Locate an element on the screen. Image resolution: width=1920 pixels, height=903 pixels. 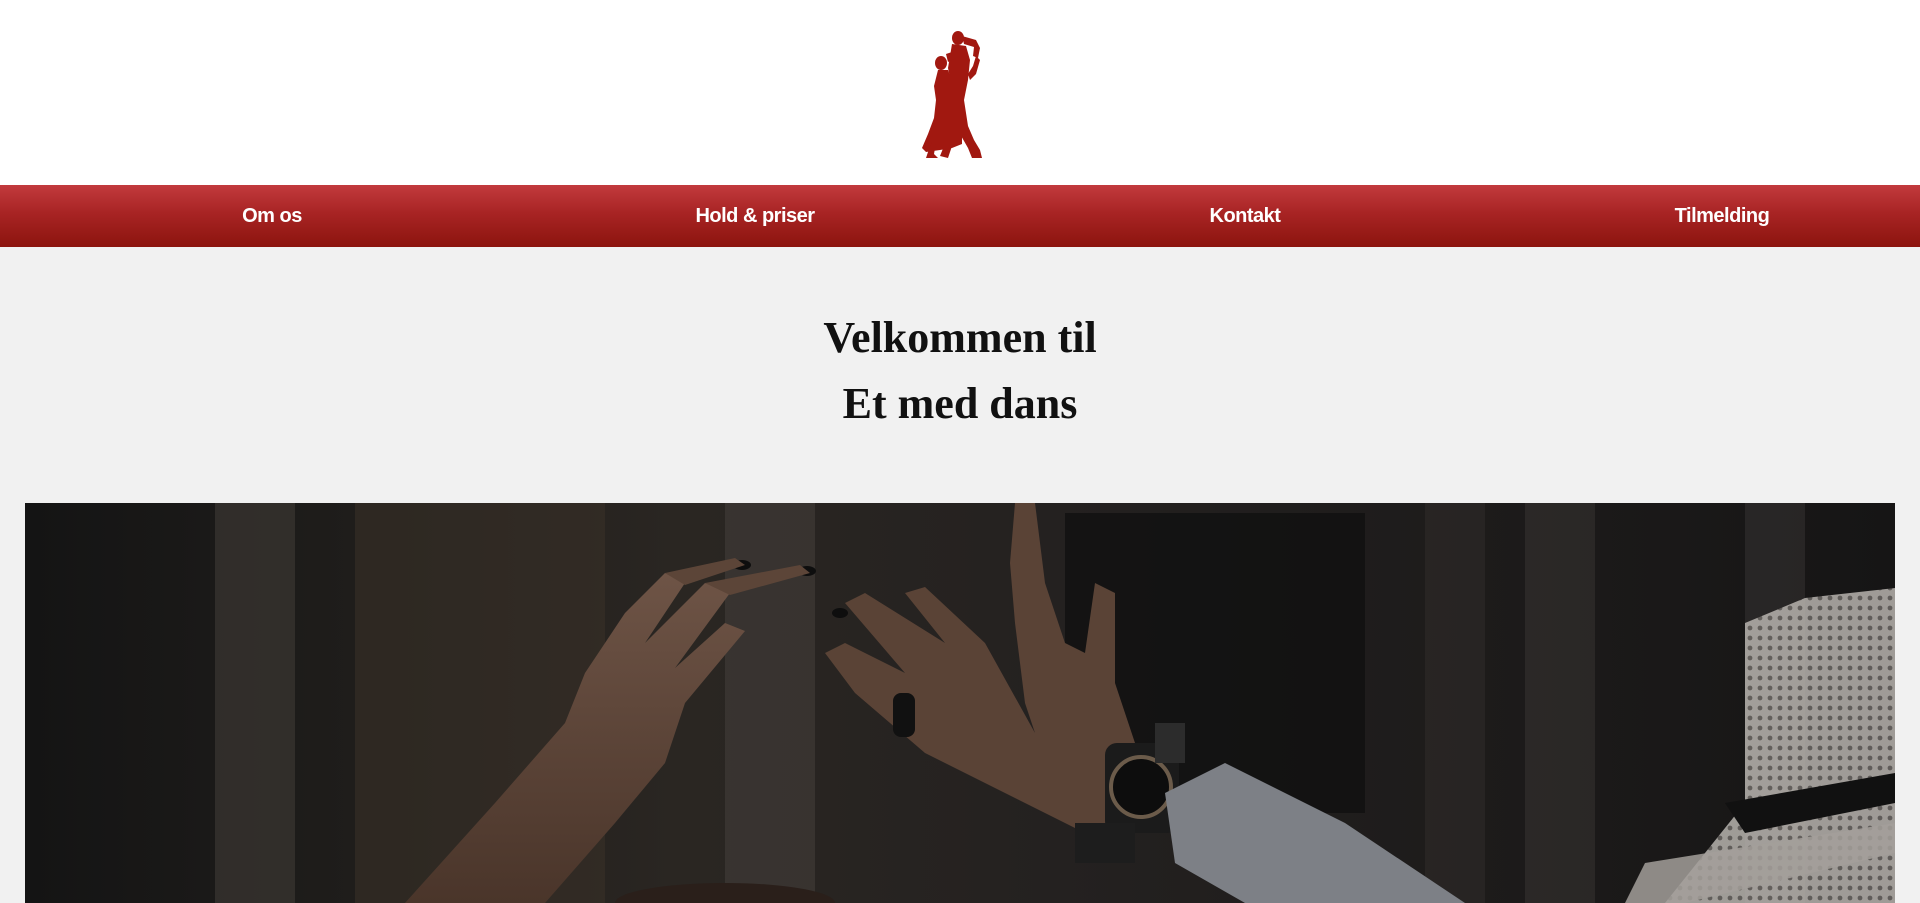
nav-item-kontakt: Kontakt is located at coordinates (1245, 216).